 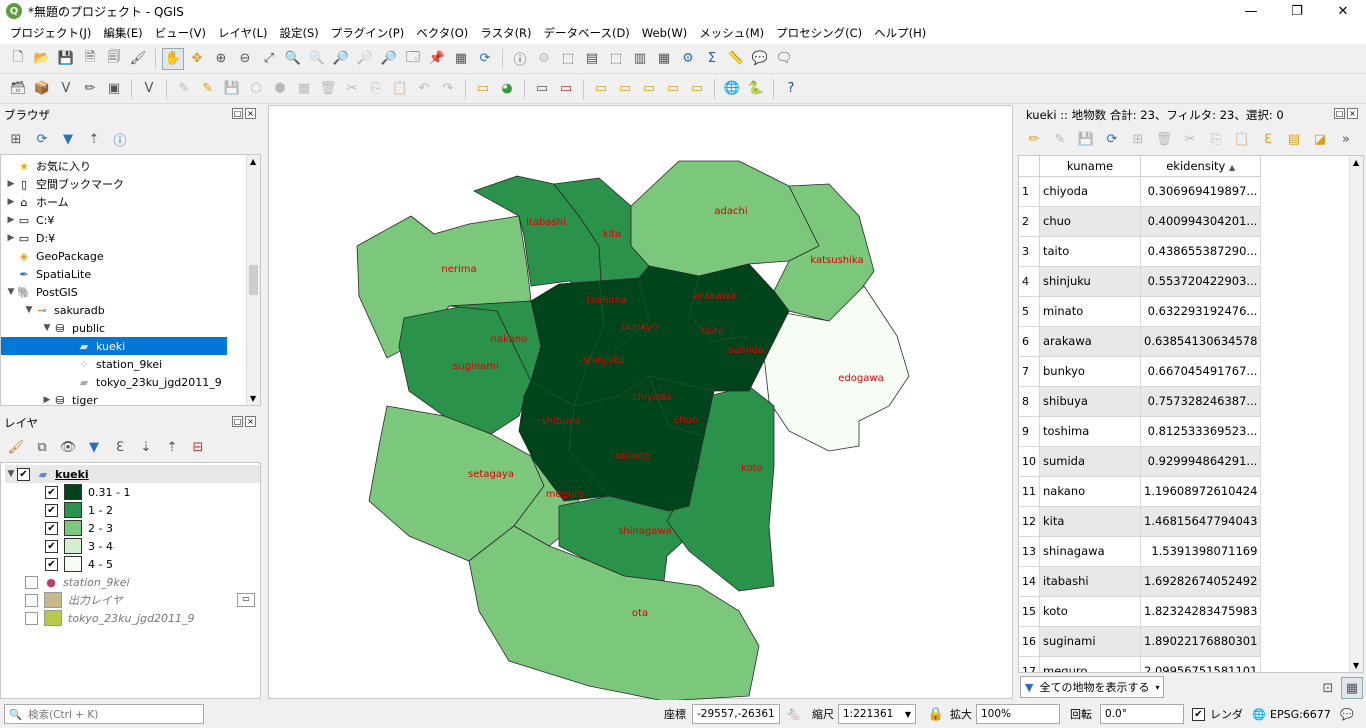 What do you see at coordinates (16, 447) in the screenshot?
I see `layer-styling-icon: 🖌` at bounding box center [16, 447].